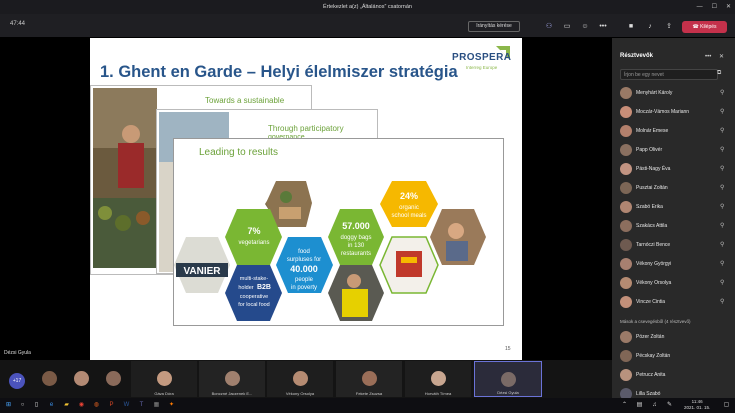  What do you see at coordinates (675, 302) in the screenshot?
I see `participant-row: Vincze Cintia ⚲` at bounding box center [675, 302].